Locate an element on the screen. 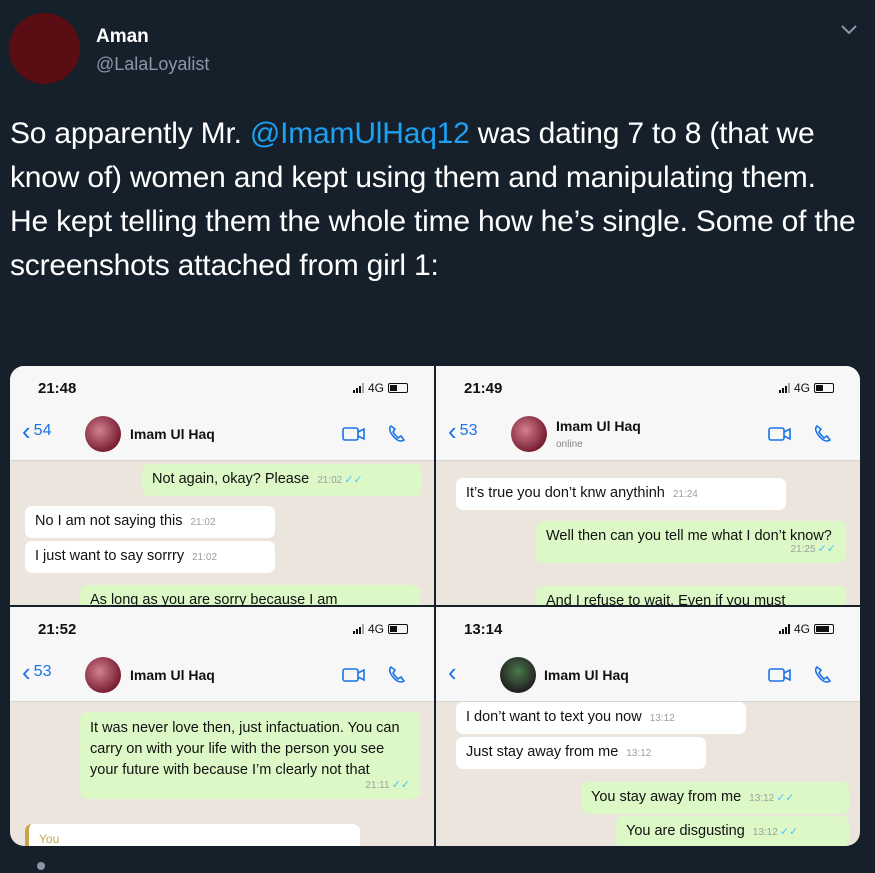 This screenshot has width=875, height=873. message-text: You are disgusting is located at coordinates (685, 831).